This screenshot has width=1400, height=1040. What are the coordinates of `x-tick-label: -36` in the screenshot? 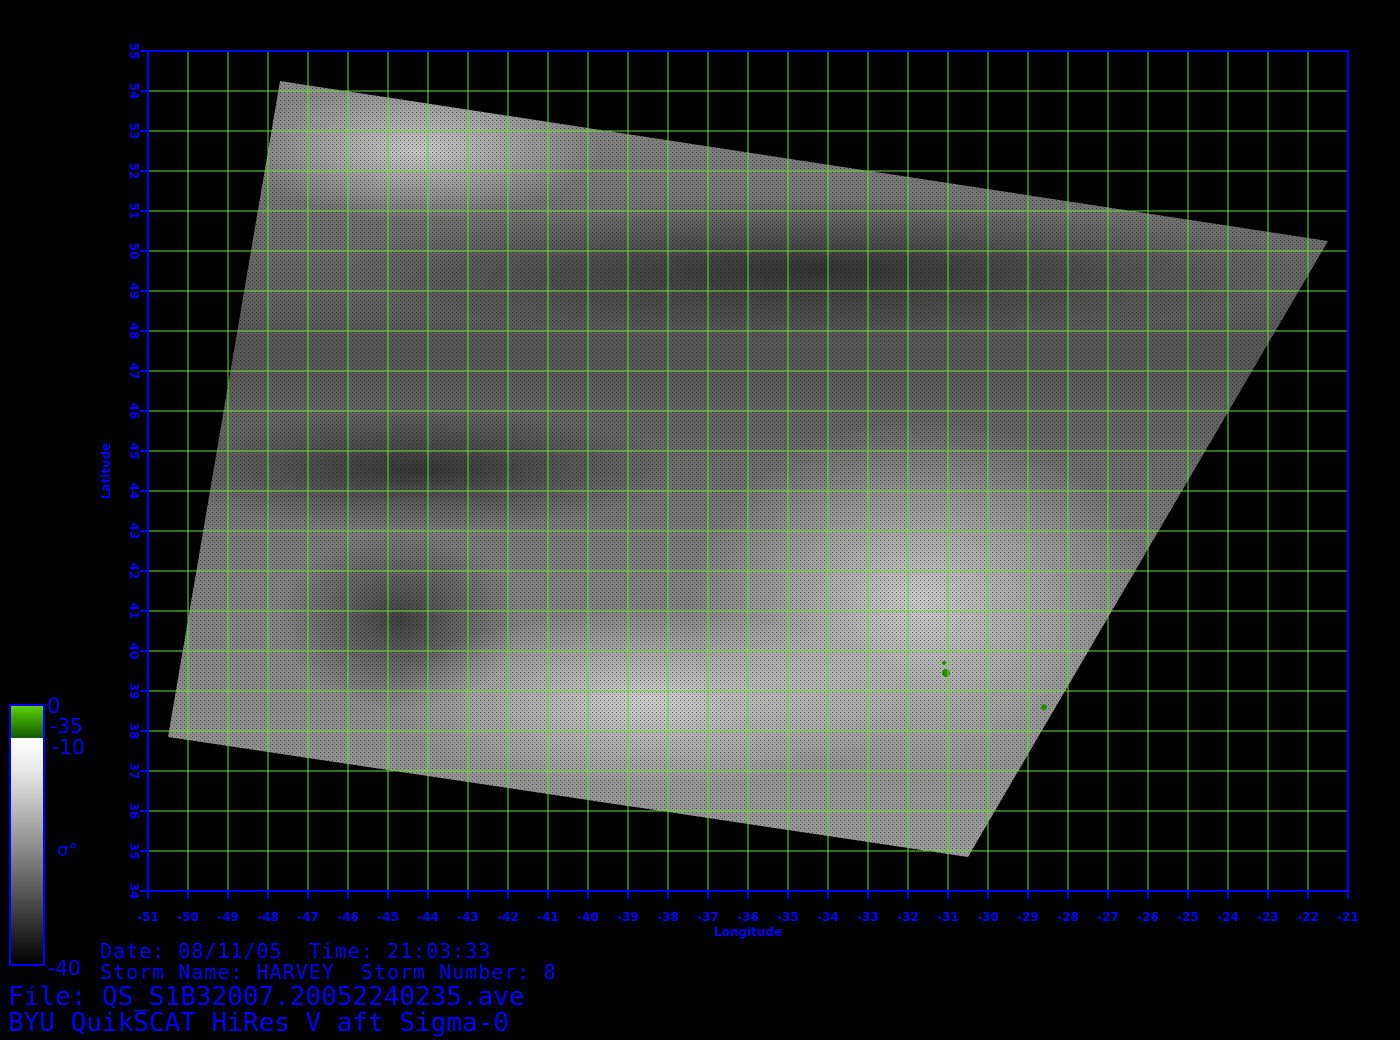 It's located at (748, 917).